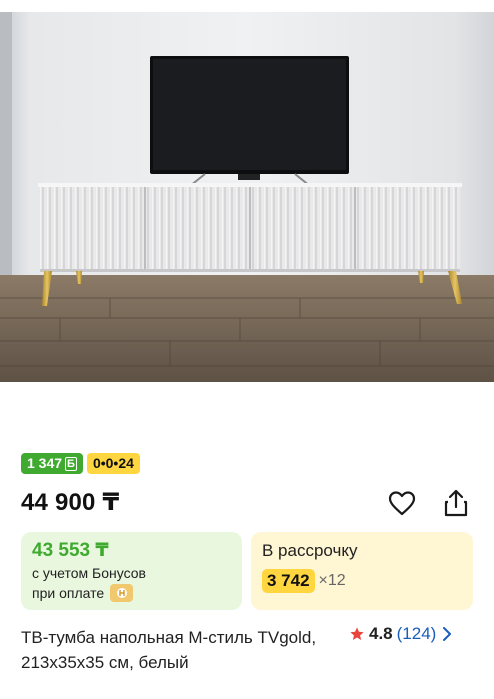  I want to click on bonus-note: с учетом Бонусов, so click(89, 573).